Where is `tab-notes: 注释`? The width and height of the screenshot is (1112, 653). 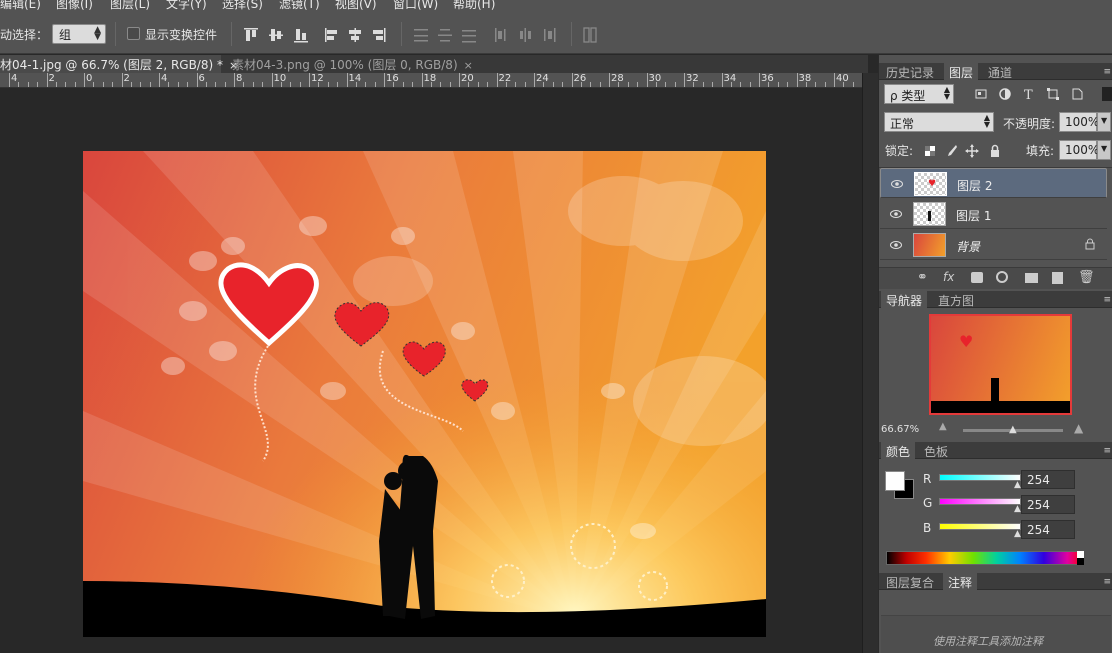
tab-notes: 注释 is located at coordinates (960, 581).